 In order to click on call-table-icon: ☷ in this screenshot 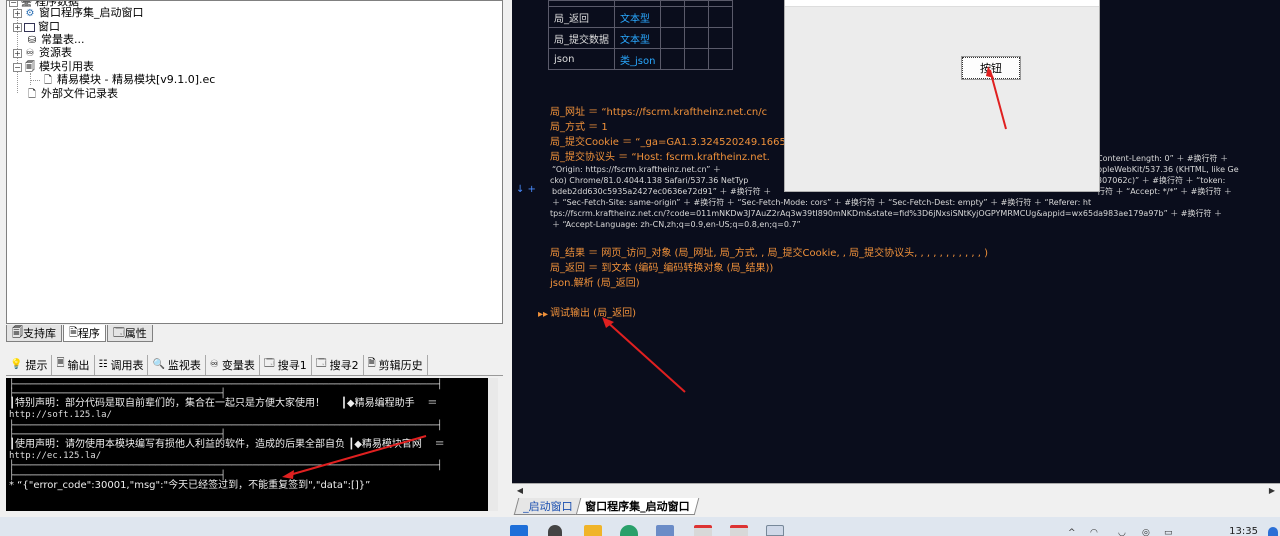, I will do `click(103, 364)`.